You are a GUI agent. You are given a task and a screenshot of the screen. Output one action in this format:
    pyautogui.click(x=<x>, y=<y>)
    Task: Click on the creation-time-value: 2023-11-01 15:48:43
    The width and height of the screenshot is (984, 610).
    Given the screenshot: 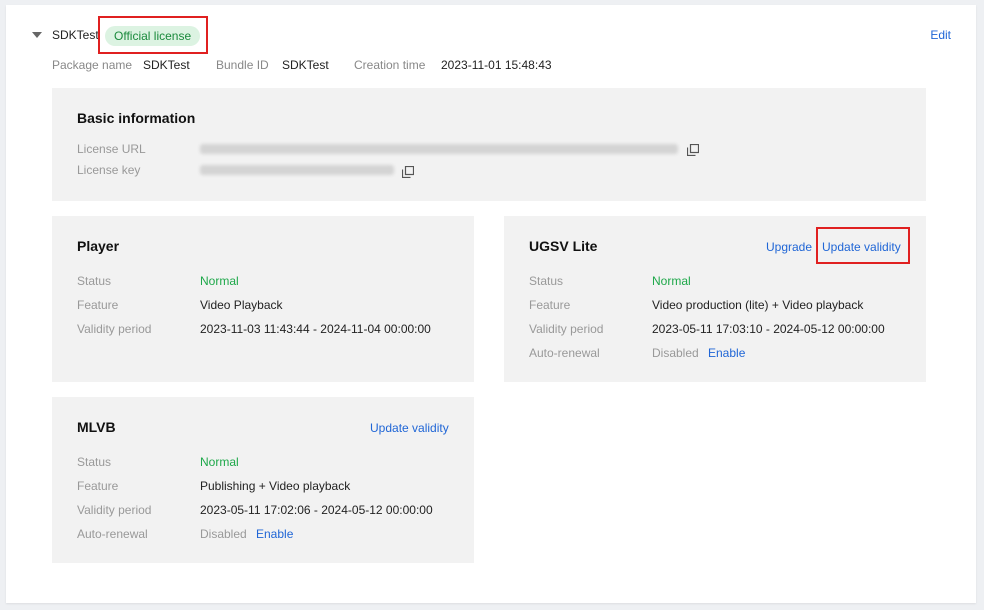 What is the action you would take?
    pyautogui.click(x=496, y=65)
    